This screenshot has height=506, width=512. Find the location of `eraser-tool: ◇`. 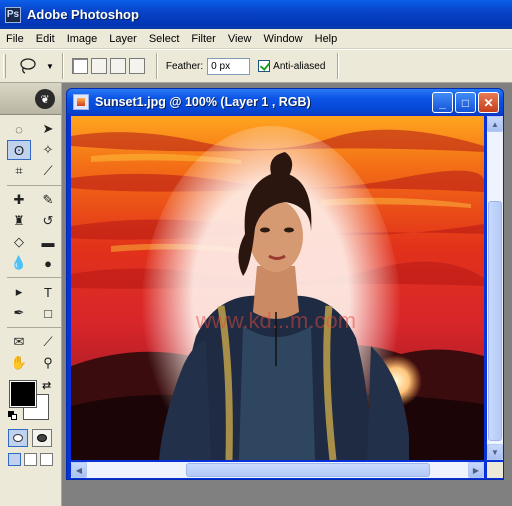

eraser-tool: ◇ is located at coordinates (19, 242).